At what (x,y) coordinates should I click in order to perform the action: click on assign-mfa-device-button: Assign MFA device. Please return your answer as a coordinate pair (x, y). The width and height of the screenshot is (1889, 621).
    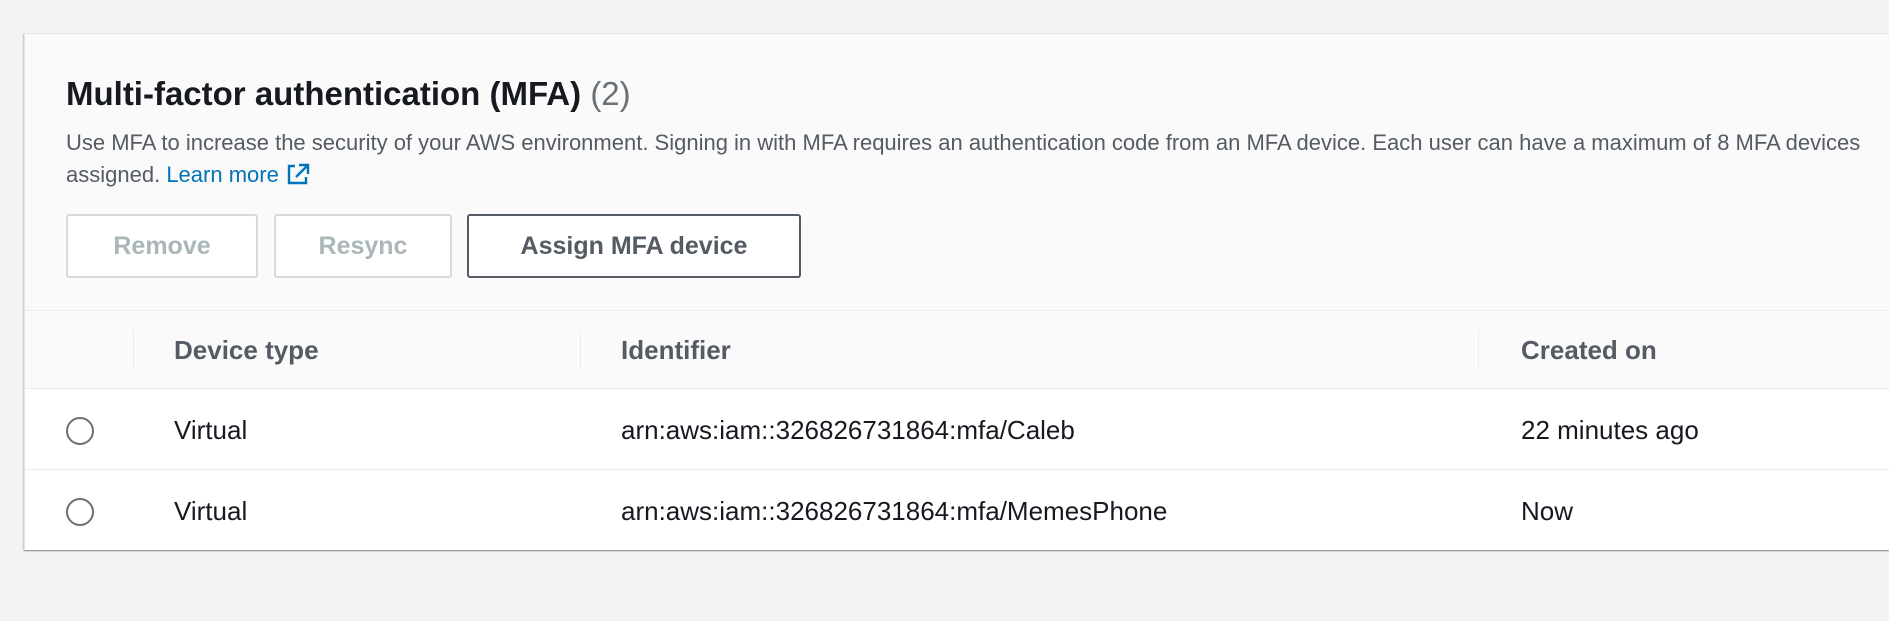
    Looking at the image, I should click on (634, 246).